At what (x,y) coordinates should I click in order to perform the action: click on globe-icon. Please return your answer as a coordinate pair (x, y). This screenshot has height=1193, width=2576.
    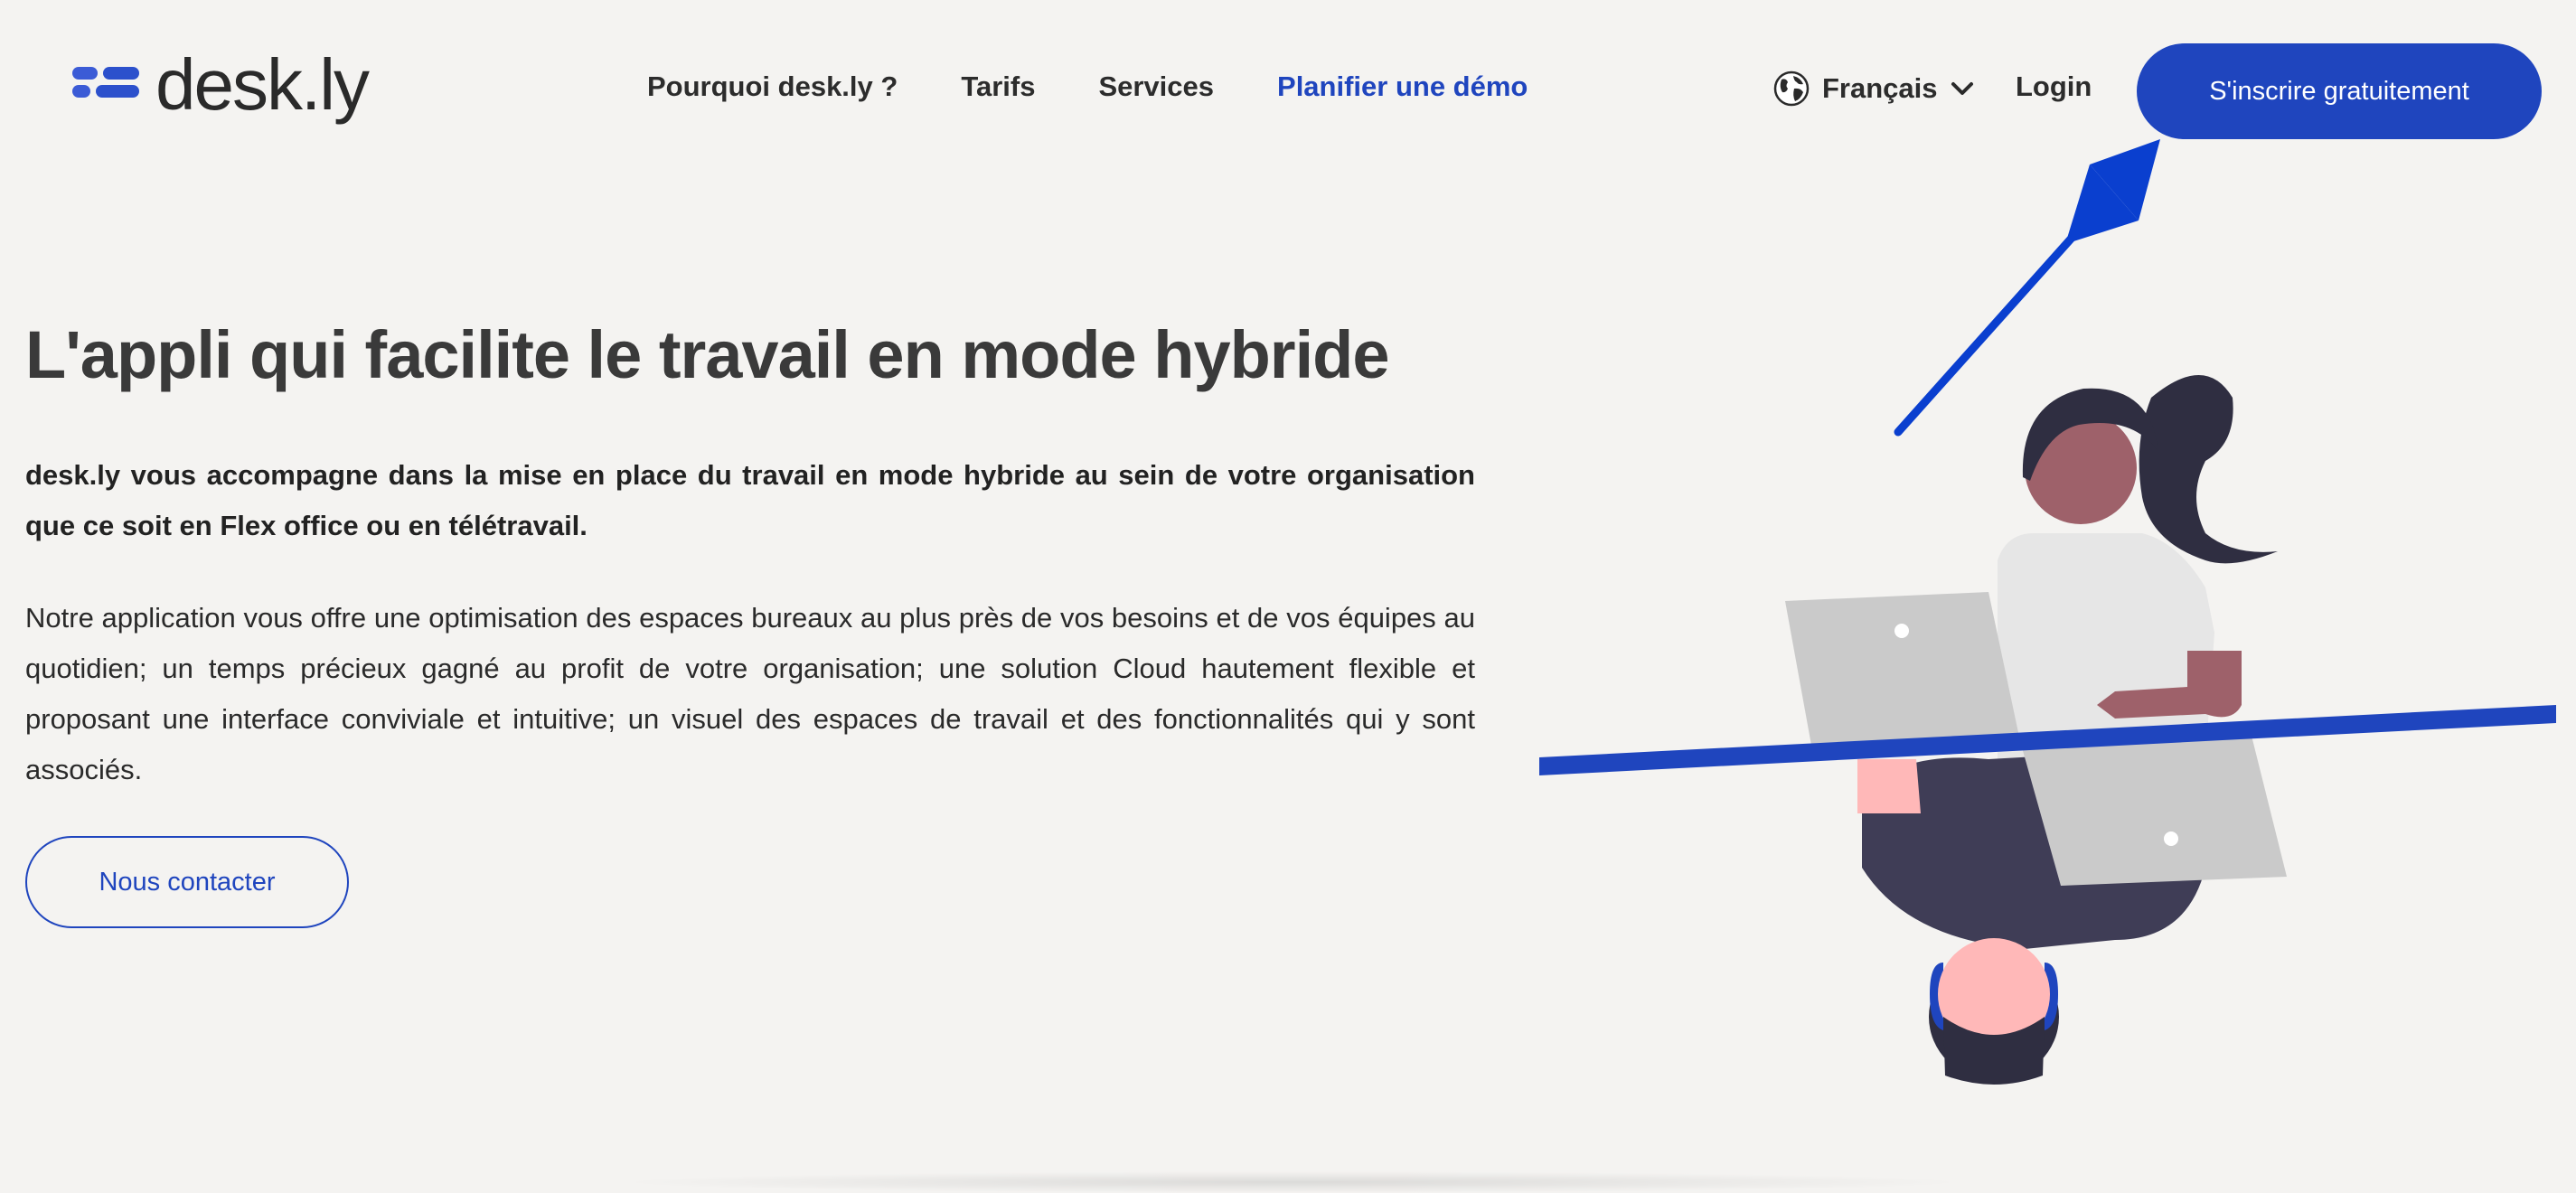
    Looking at the image, I should click on (1792, 89).